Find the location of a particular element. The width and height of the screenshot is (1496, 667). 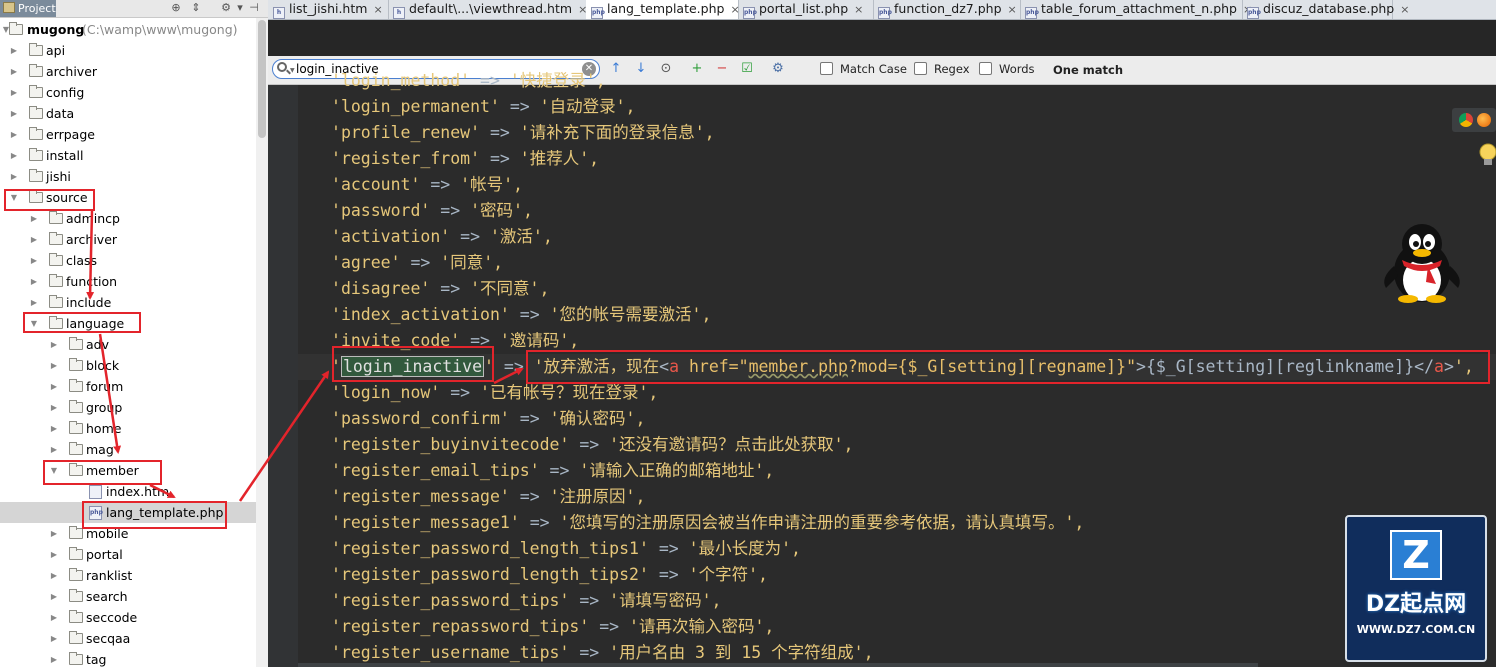

tree-item: ▶ archiver is located at coordinates (128, 239).